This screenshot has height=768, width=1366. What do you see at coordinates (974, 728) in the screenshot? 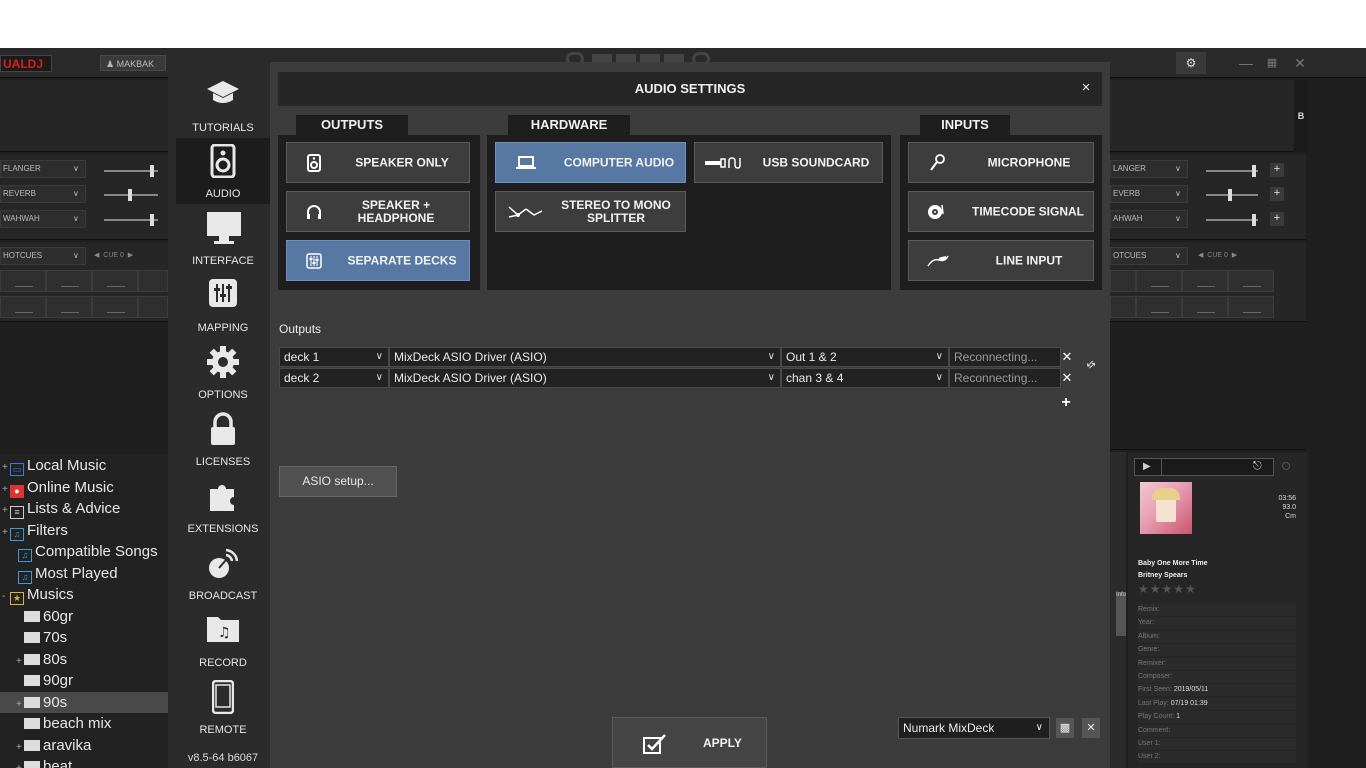
I see `preset-select: Numark MixDeck ∨` at bounding box center [974, 728].